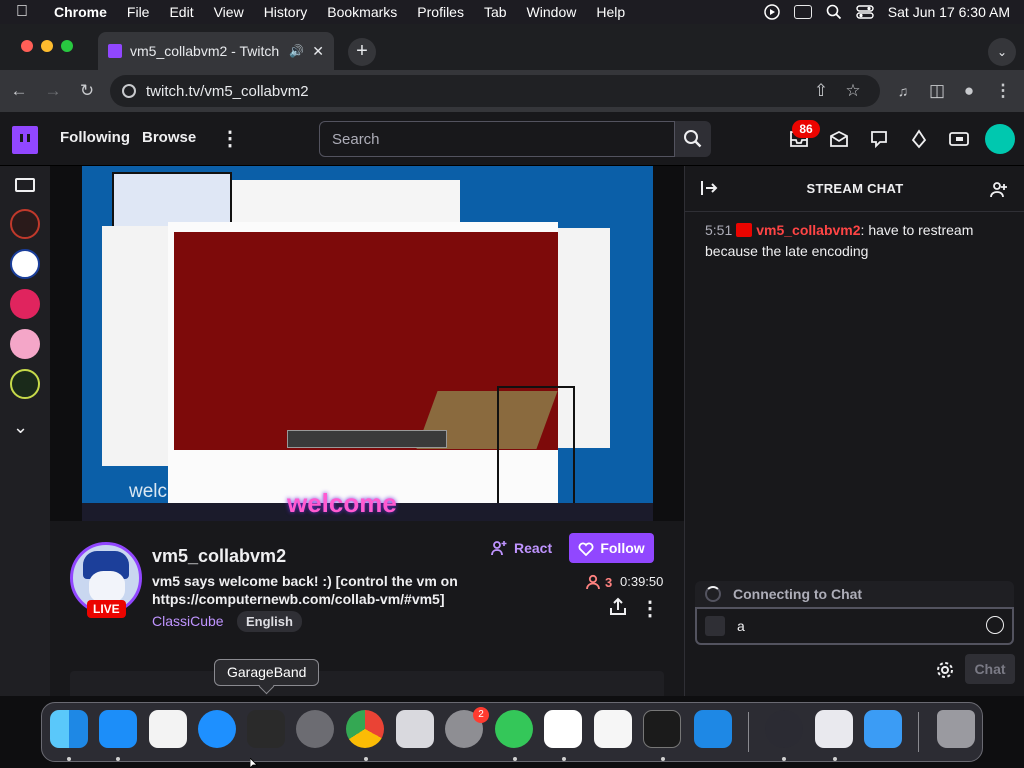  What do you see at coordinates (552, 12) in the screenshot?
I see `menu-window: Window` at bounding box center [552, 12].